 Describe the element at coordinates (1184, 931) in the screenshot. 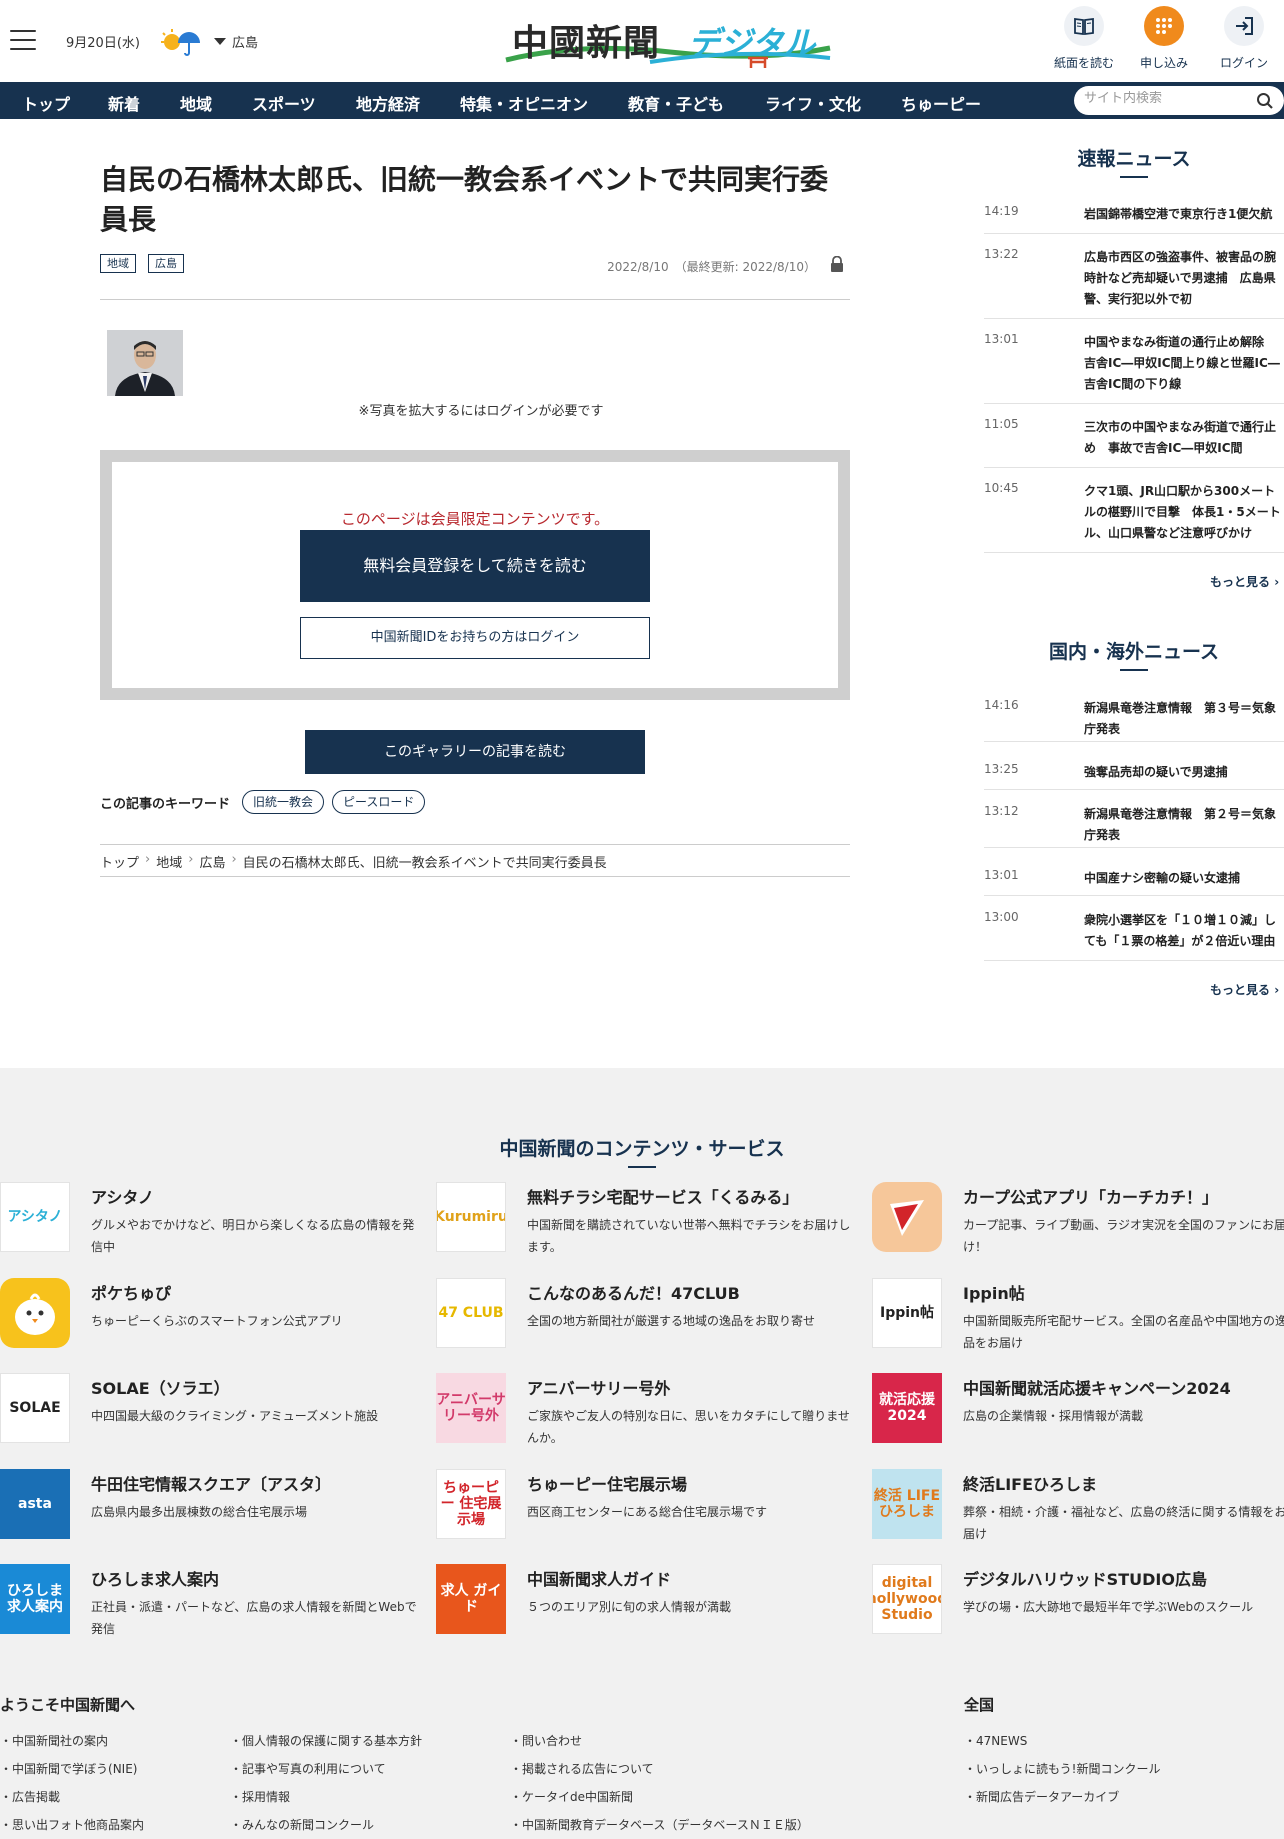

I see `news-headline: 衆院小選挙区を「１０増１０減」しても「１票の格差」が２倍近い理由` at that location.